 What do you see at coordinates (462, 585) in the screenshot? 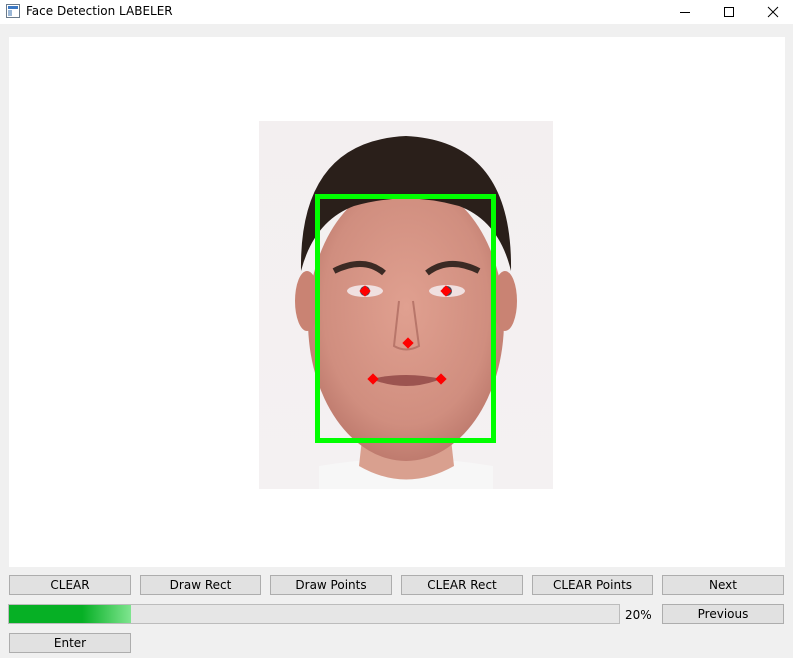
I see `clear-rect-button: CLEAR Rect` at bounding box center [462, 585].